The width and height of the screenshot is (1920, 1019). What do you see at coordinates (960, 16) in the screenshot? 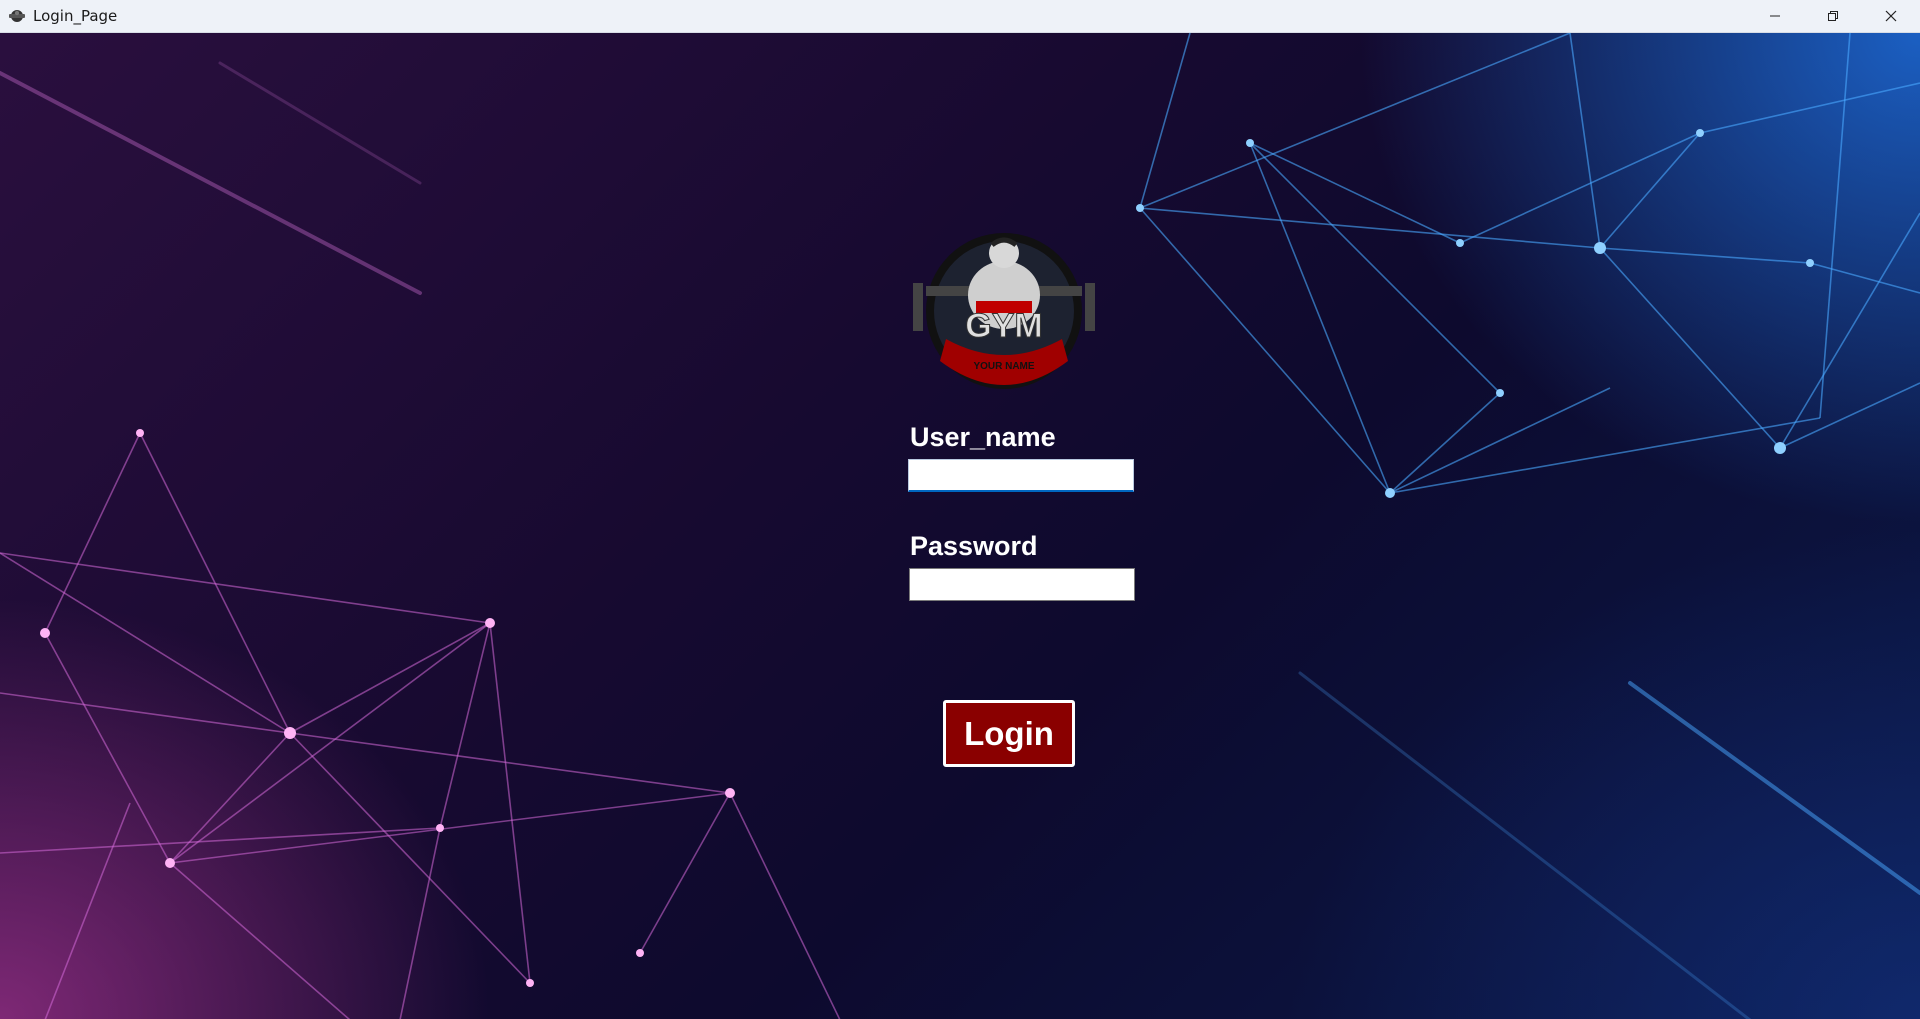
I see `title-bar: Login_Page` at bounding box center [960, 16].